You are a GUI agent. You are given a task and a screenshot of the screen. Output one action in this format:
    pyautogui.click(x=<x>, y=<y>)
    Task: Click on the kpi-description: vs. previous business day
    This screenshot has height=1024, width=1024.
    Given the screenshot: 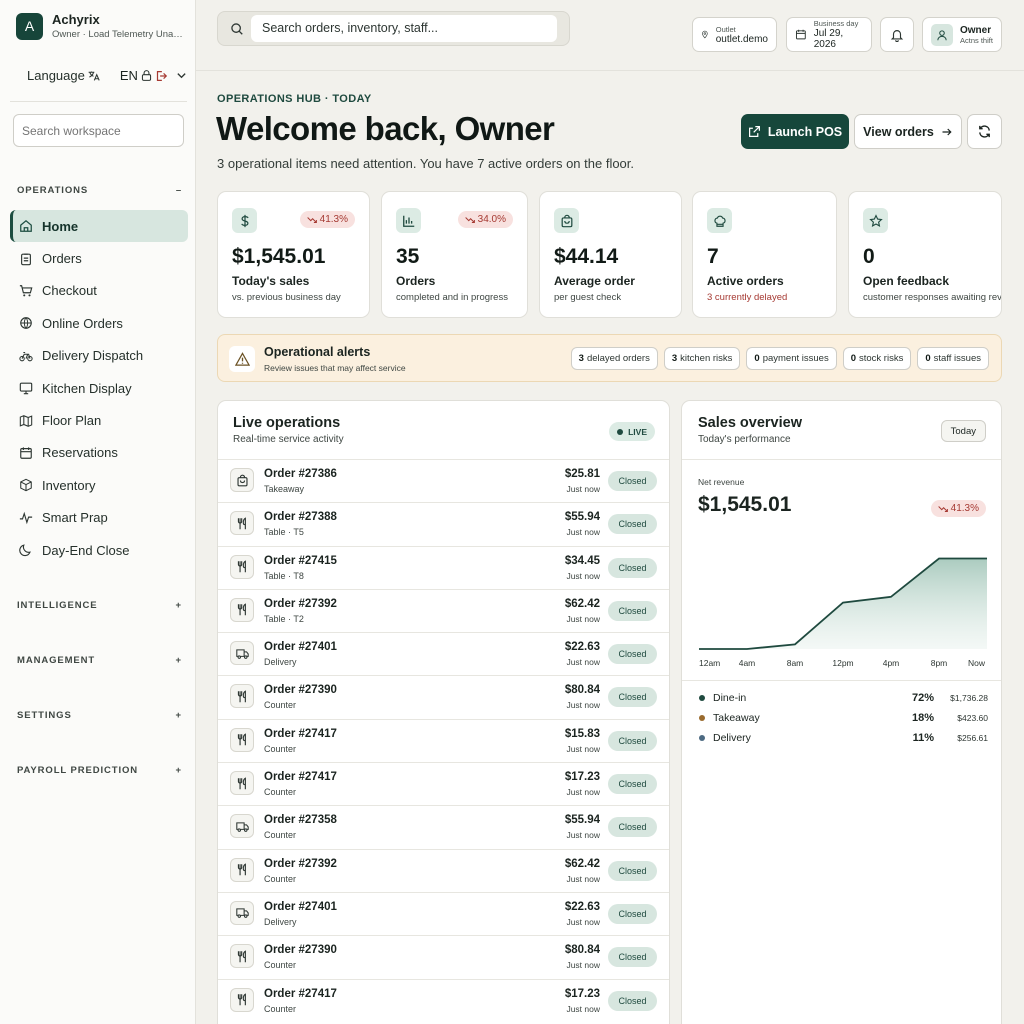 What is the action you would take?
    pyautogui.click(x=286, y=297)
    